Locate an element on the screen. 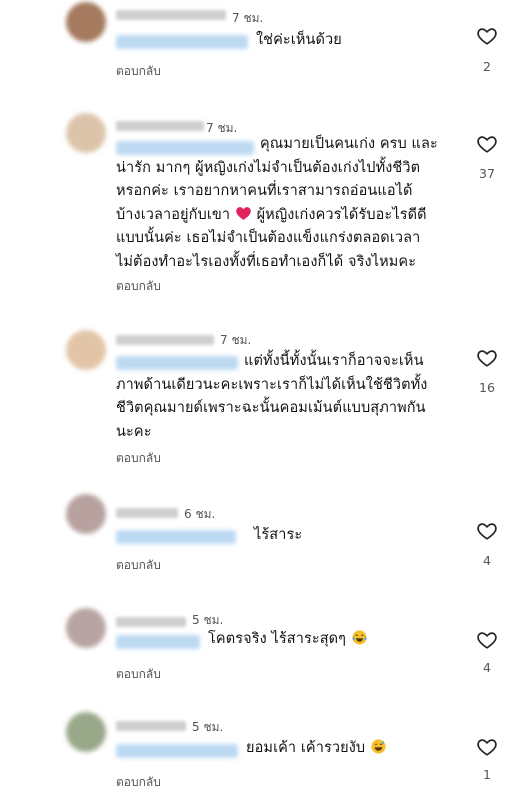 This screenshot has height=800, width=526. comment-line: นะคะ is located at coordinates (134, 431).